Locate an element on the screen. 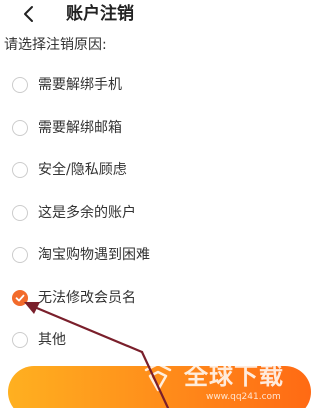  reason-label: 这是多余的账户 is located at coordinates (87, 212).